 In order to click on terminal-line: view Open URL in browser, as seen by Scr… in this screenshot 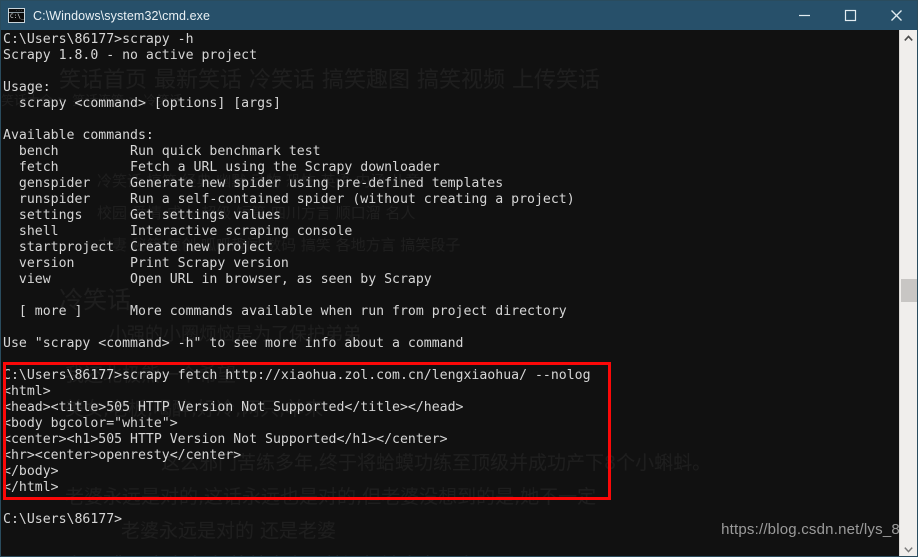, I will do `click(217, 279)`.